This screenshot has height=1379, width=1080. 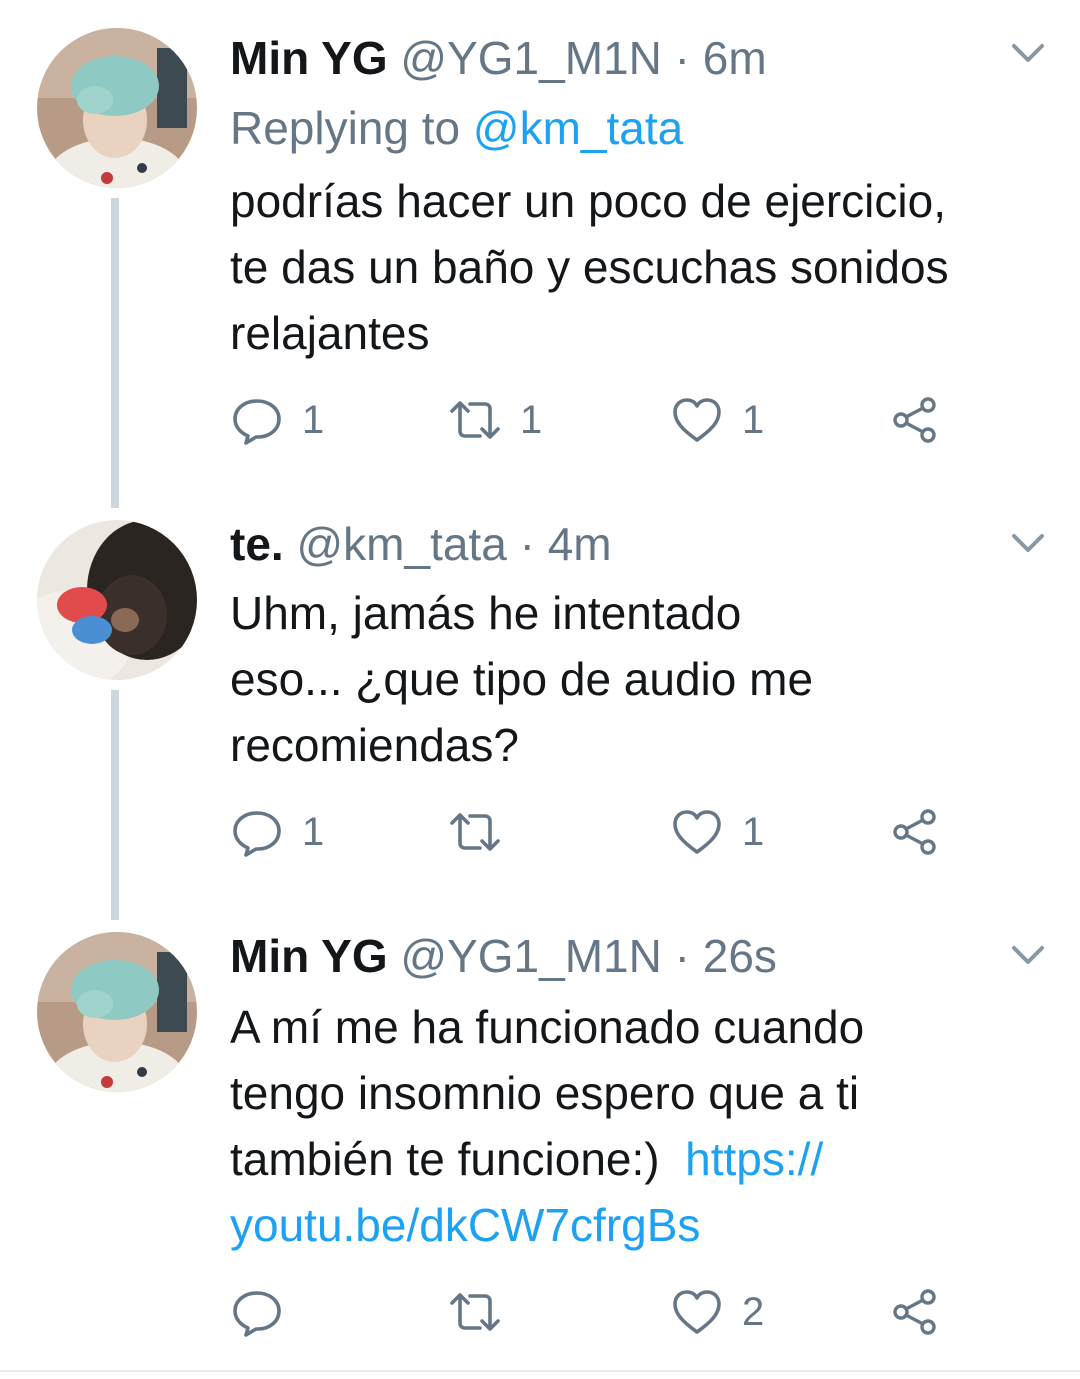 I want to click on tweet-text-line: tengo insomnio espero que a ti, so click(x=545, y=1093).